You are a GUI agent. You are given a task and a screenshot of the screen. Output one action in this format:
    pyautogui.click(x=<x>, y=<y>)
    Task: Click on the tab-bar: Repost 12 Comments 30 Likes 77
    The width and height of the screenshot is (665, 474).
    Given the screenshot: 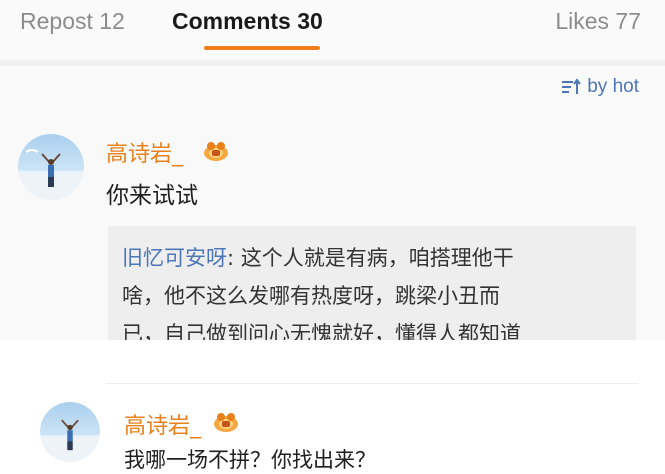 What is the action you would take?
    pyautogui.click(x=332, y=30)
    